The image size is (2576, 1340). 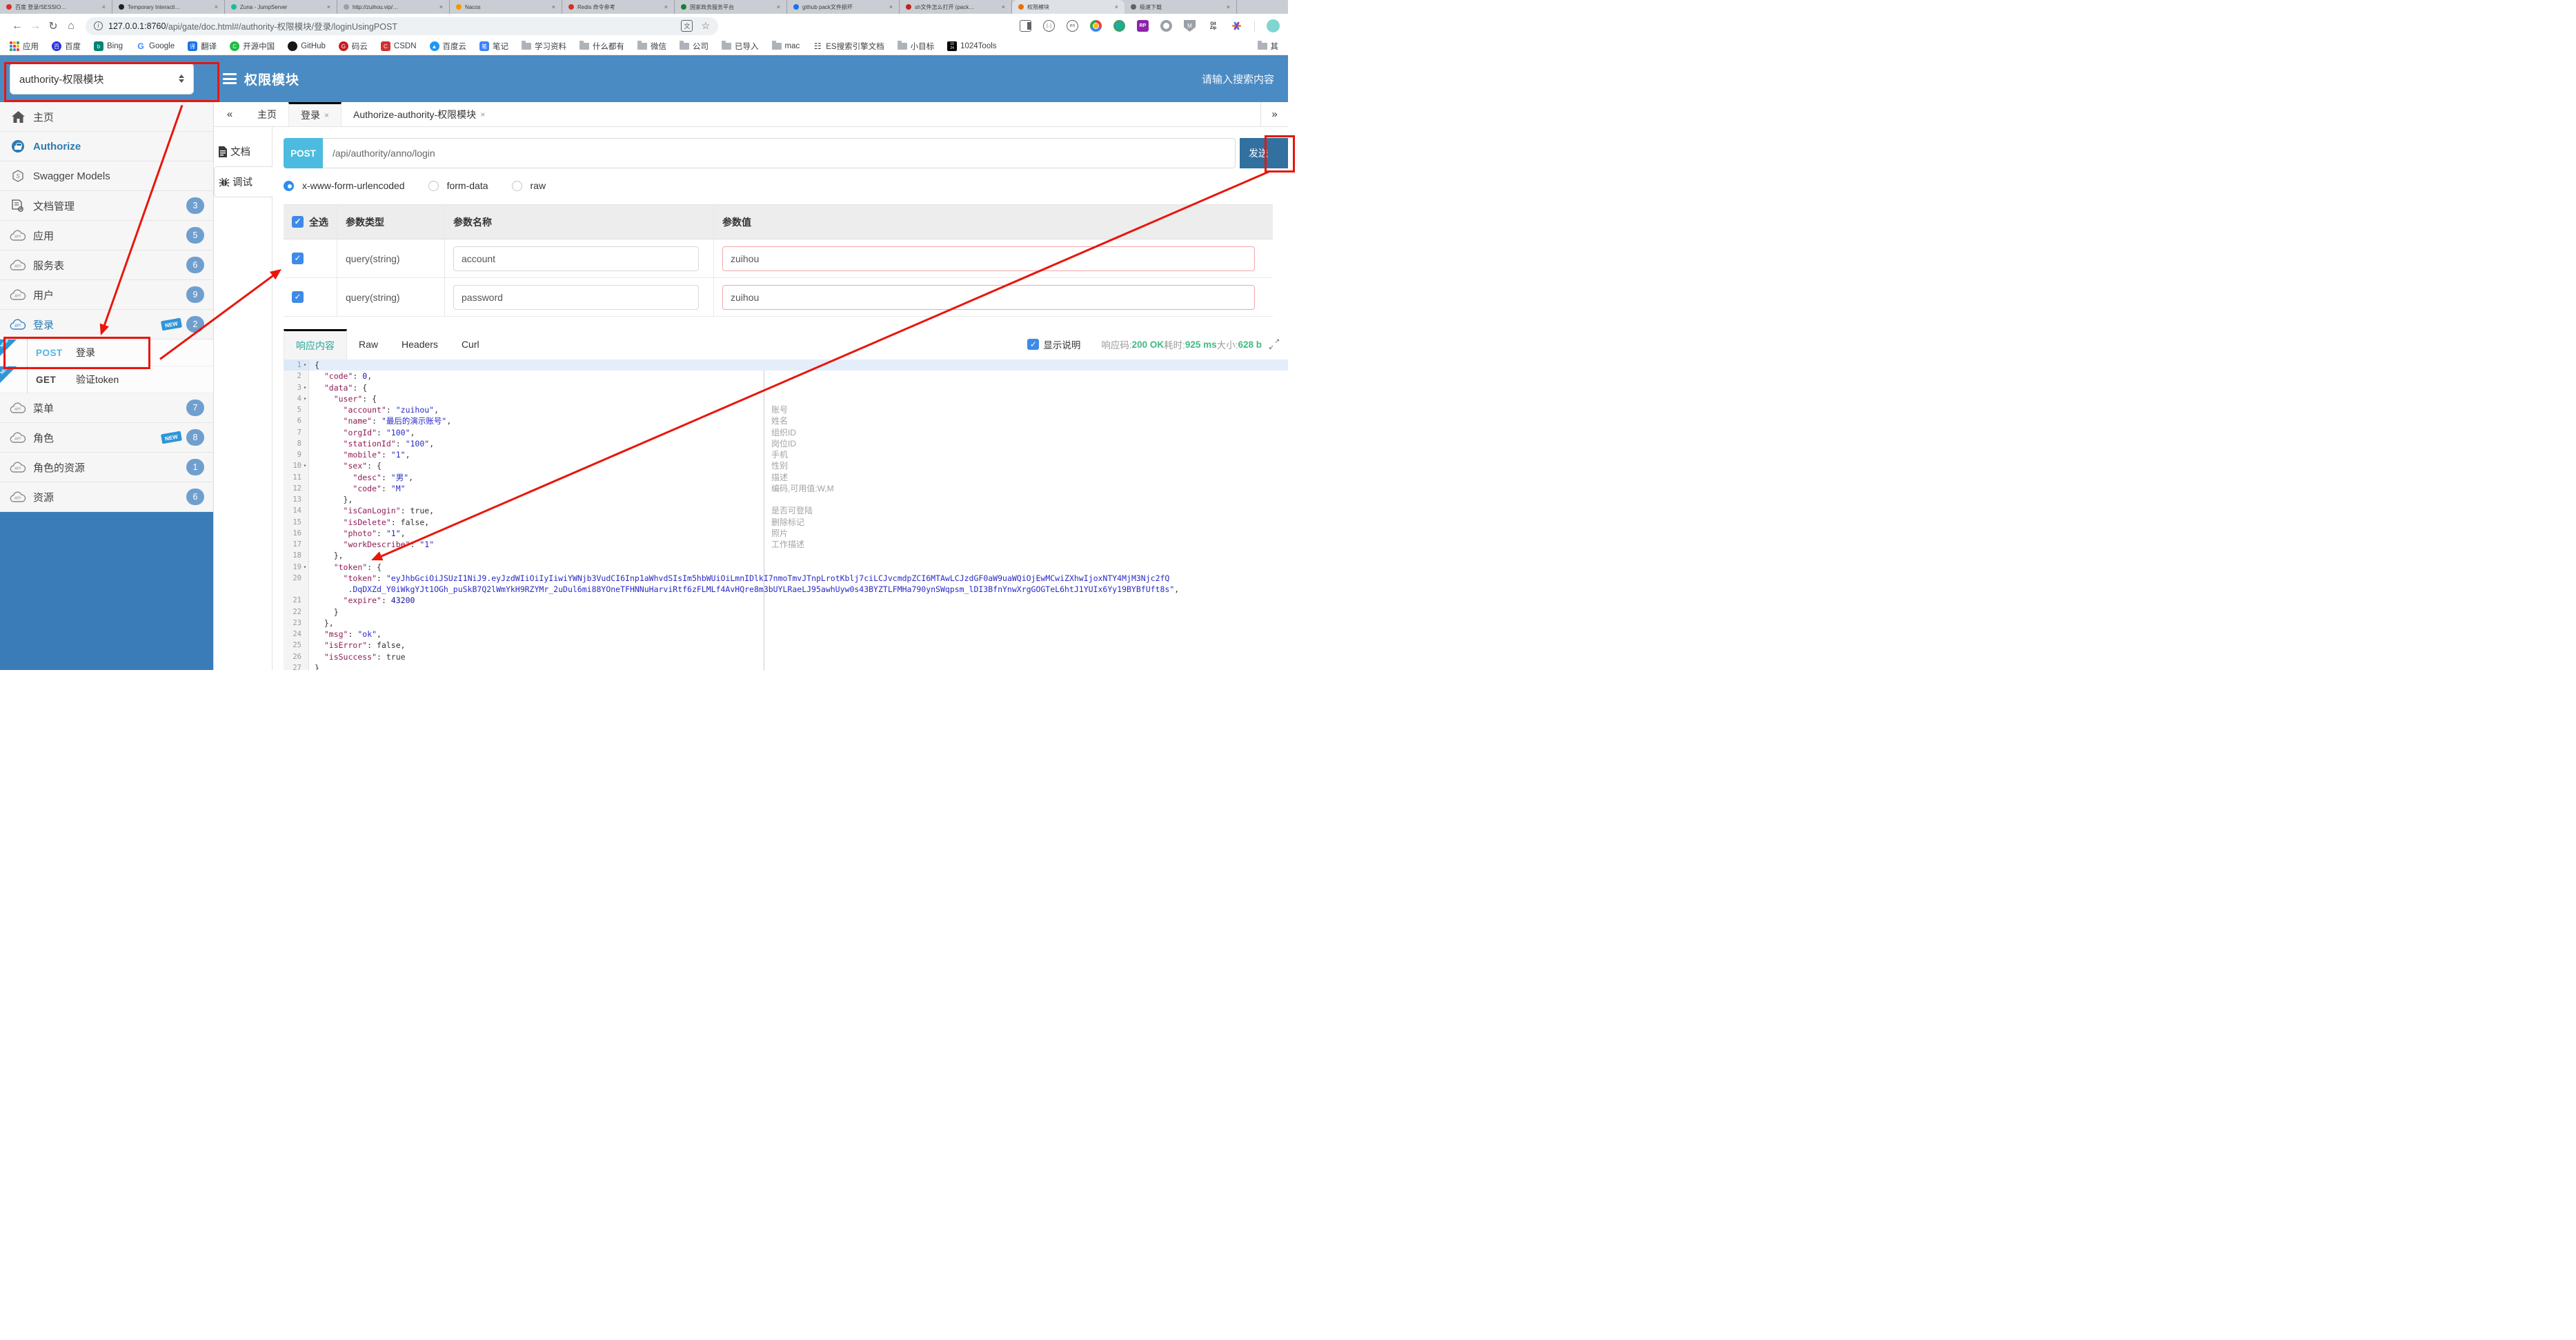 What do you see at coordinates (230, 78) in the screenshot?
I see `hamburger-icon` at bounding box center [230, 78].